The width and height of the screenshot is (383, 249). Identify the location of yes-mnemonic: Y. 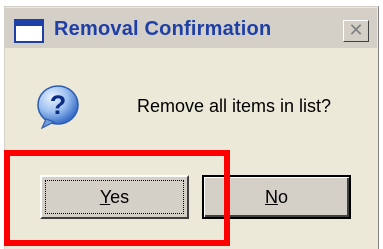
(105, 197).